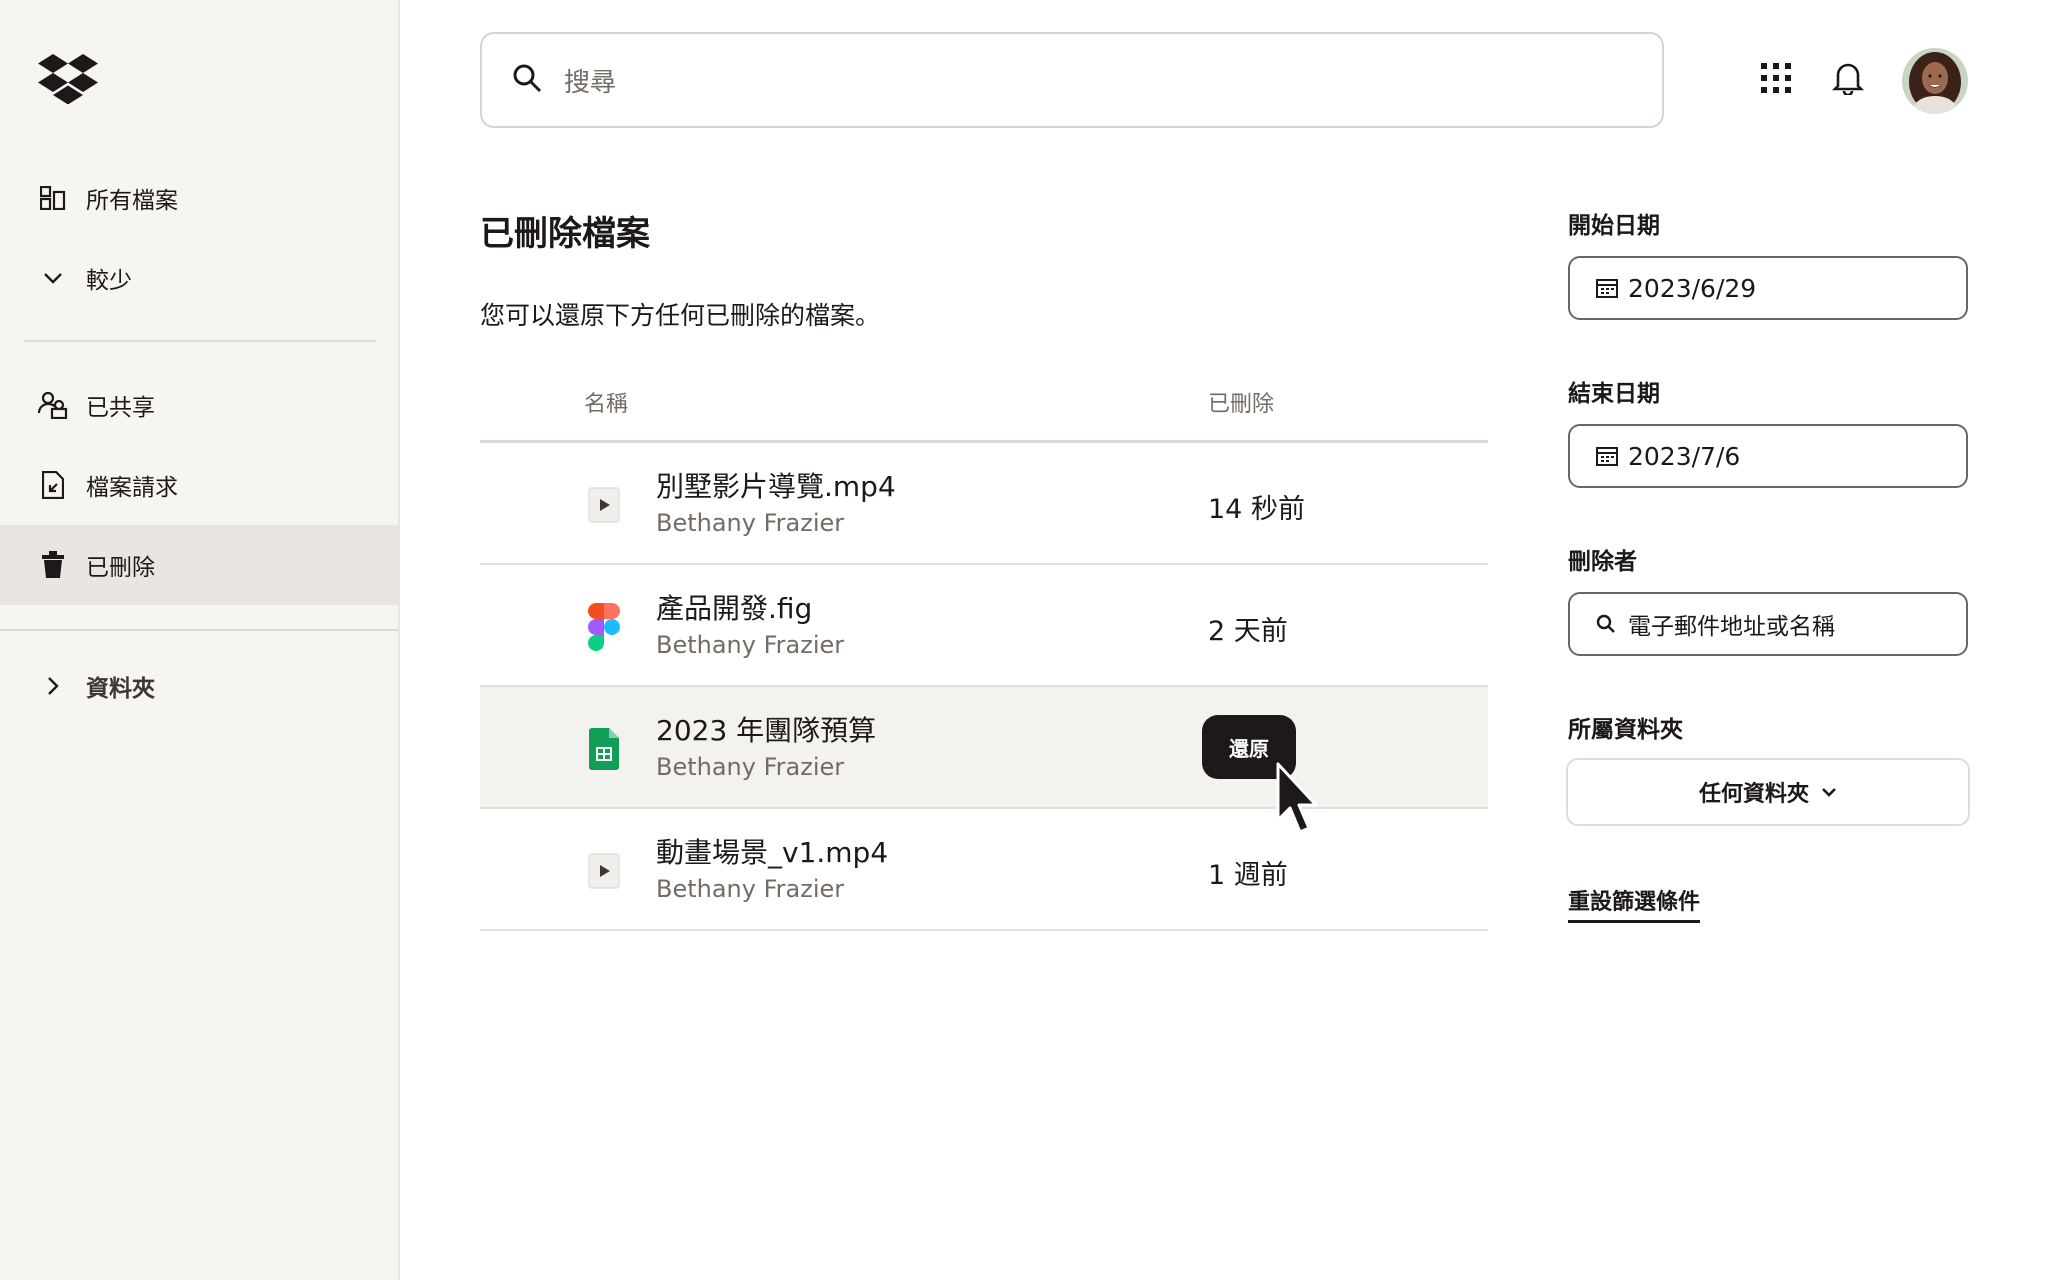  I want to click on search-input: 搜尋, so click(1072, 80).